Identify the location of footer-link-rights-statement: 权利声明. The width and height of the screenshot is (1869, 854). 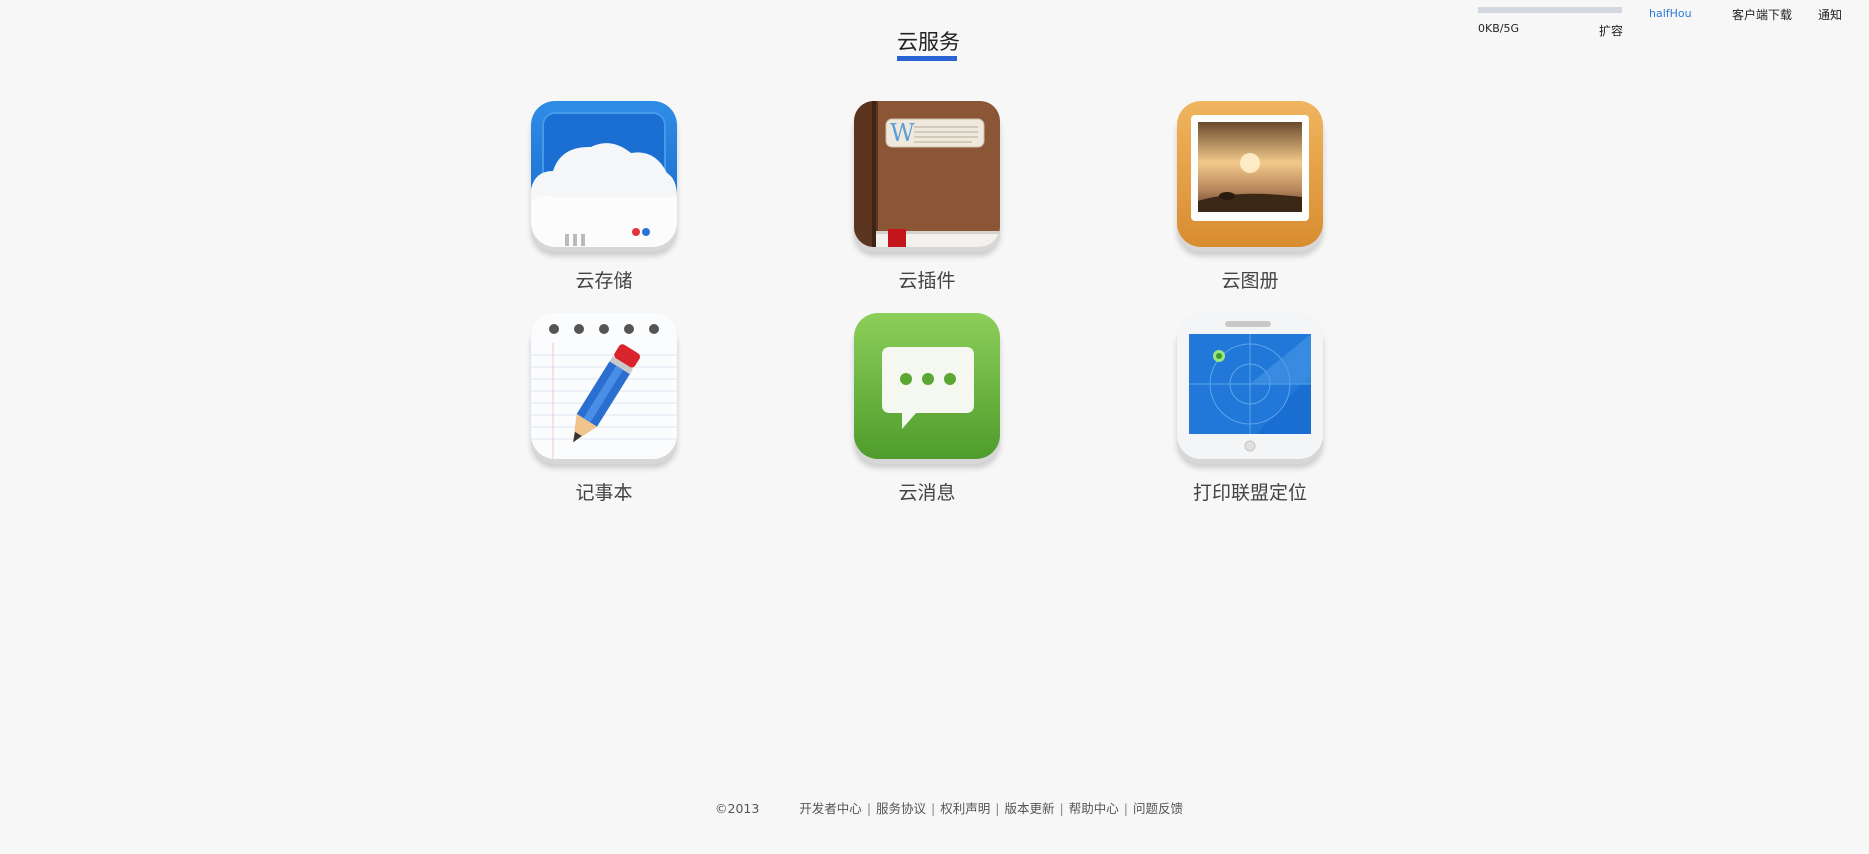
(965, 808).